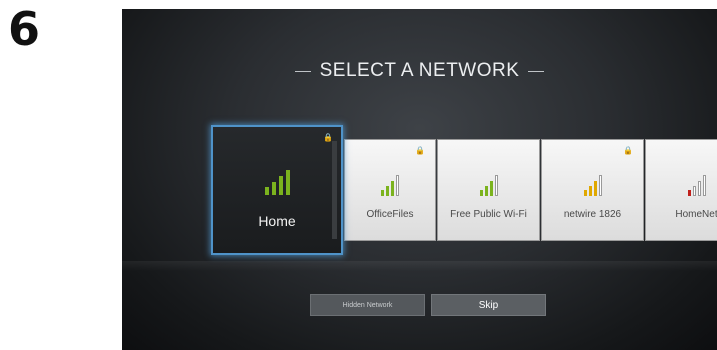  What do you see at coordinates (488, 214) in the screenshot?
I see `network-name: Free Public Wi-Fi` at bounding box center [488, 214].